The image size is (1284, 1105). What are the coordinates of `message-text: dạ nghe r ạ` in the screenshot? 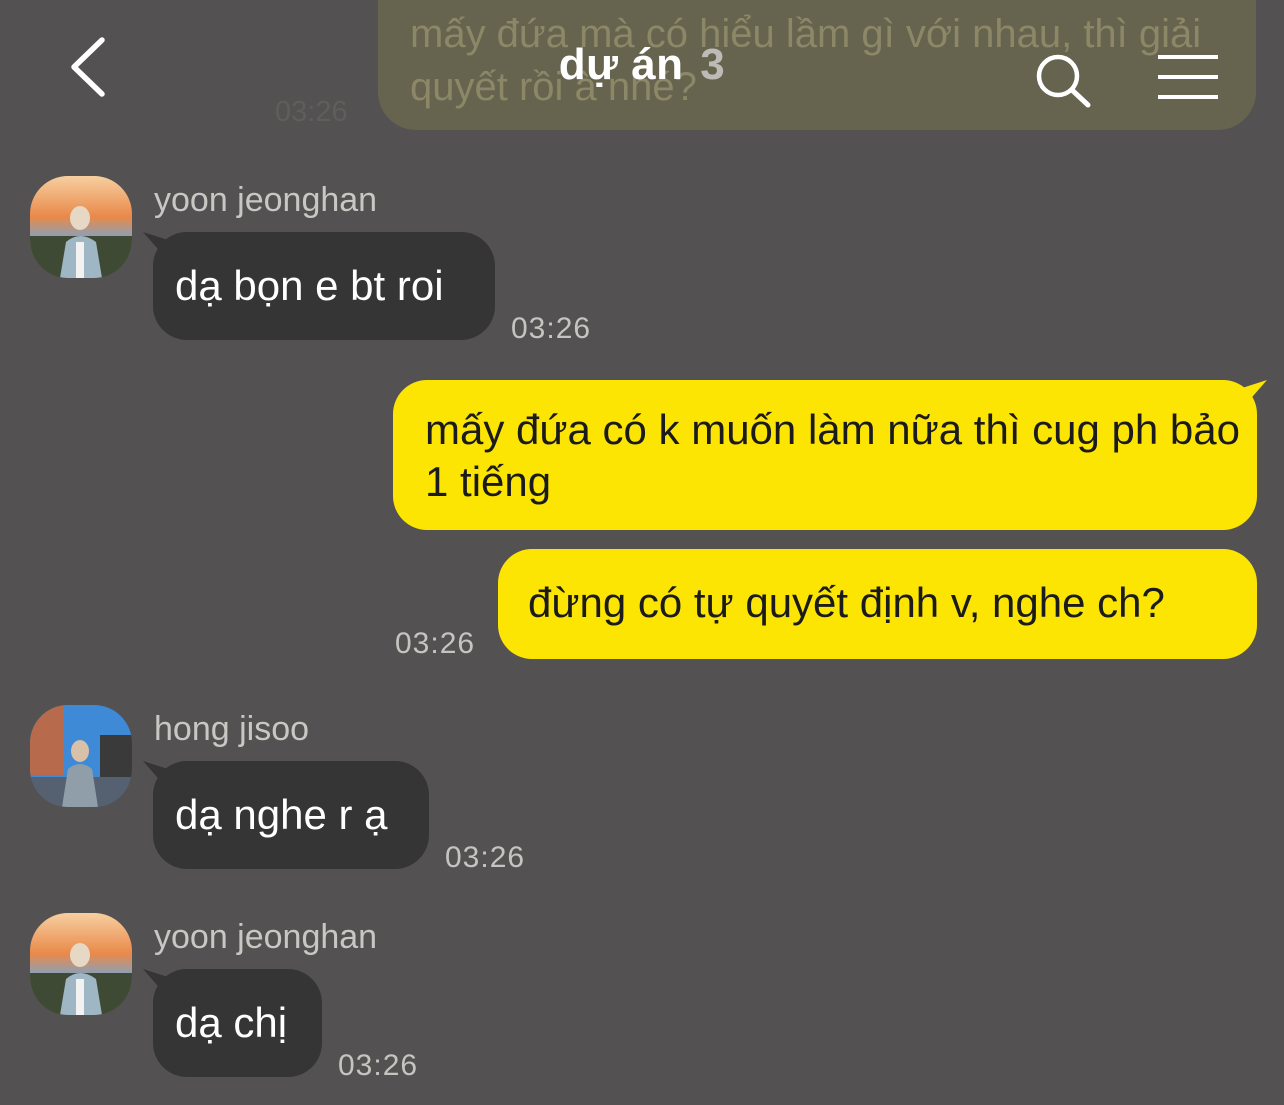 It's located at (281, 814).